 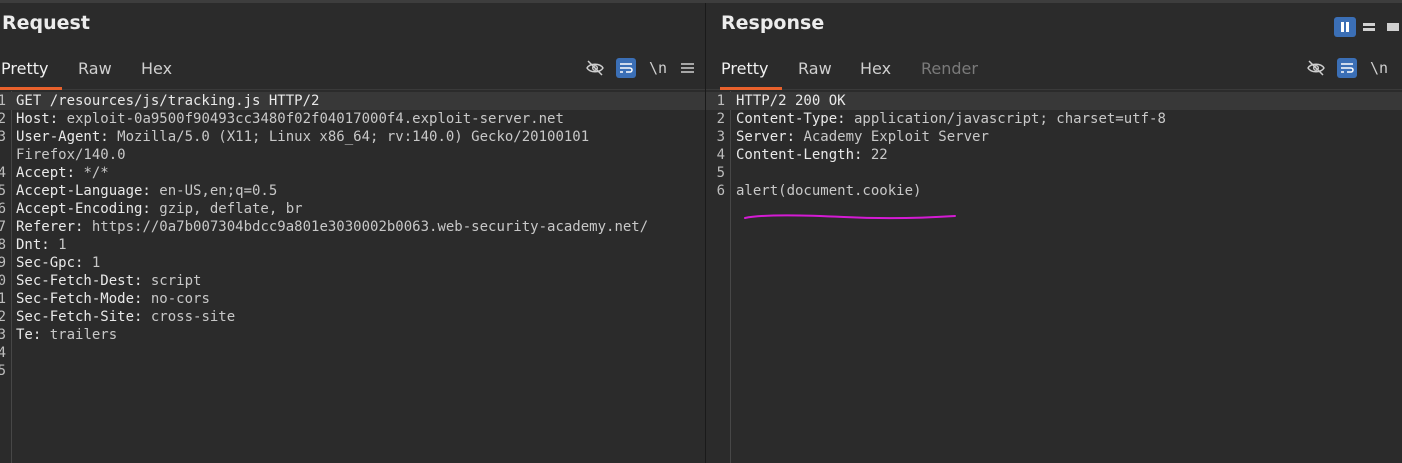 What do you see at coordinates (3, 371) in the screenshot?
I see `line-number: 15` at bounding box center [3, 371].